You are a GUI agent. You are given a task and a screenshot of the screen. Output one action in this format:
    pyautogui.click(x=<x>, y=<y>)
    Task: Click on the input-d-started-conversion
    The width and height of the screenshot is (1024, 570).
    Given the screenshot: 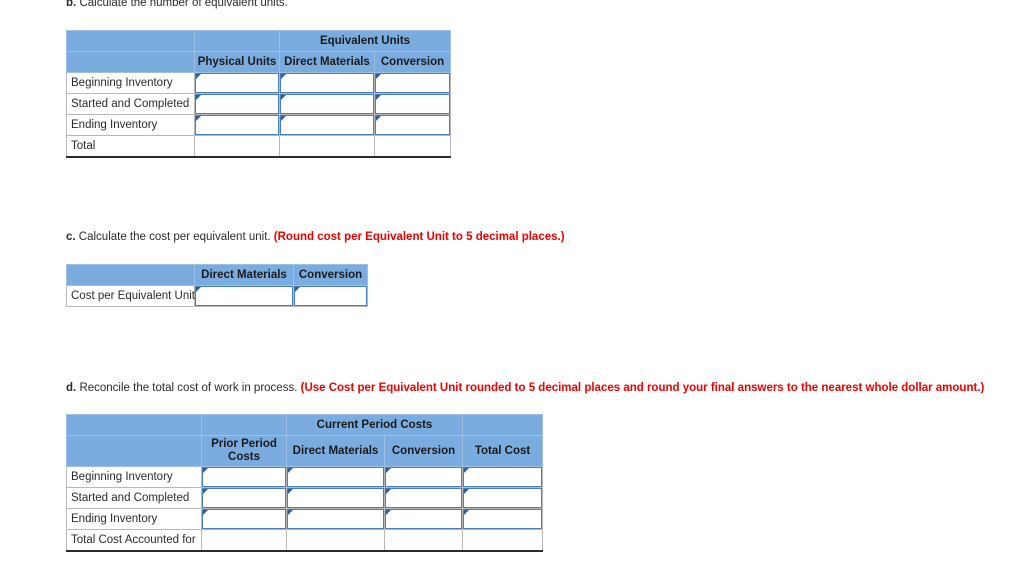 What is the action you would take?
    pyautogui.click(x=424, y=498)
    